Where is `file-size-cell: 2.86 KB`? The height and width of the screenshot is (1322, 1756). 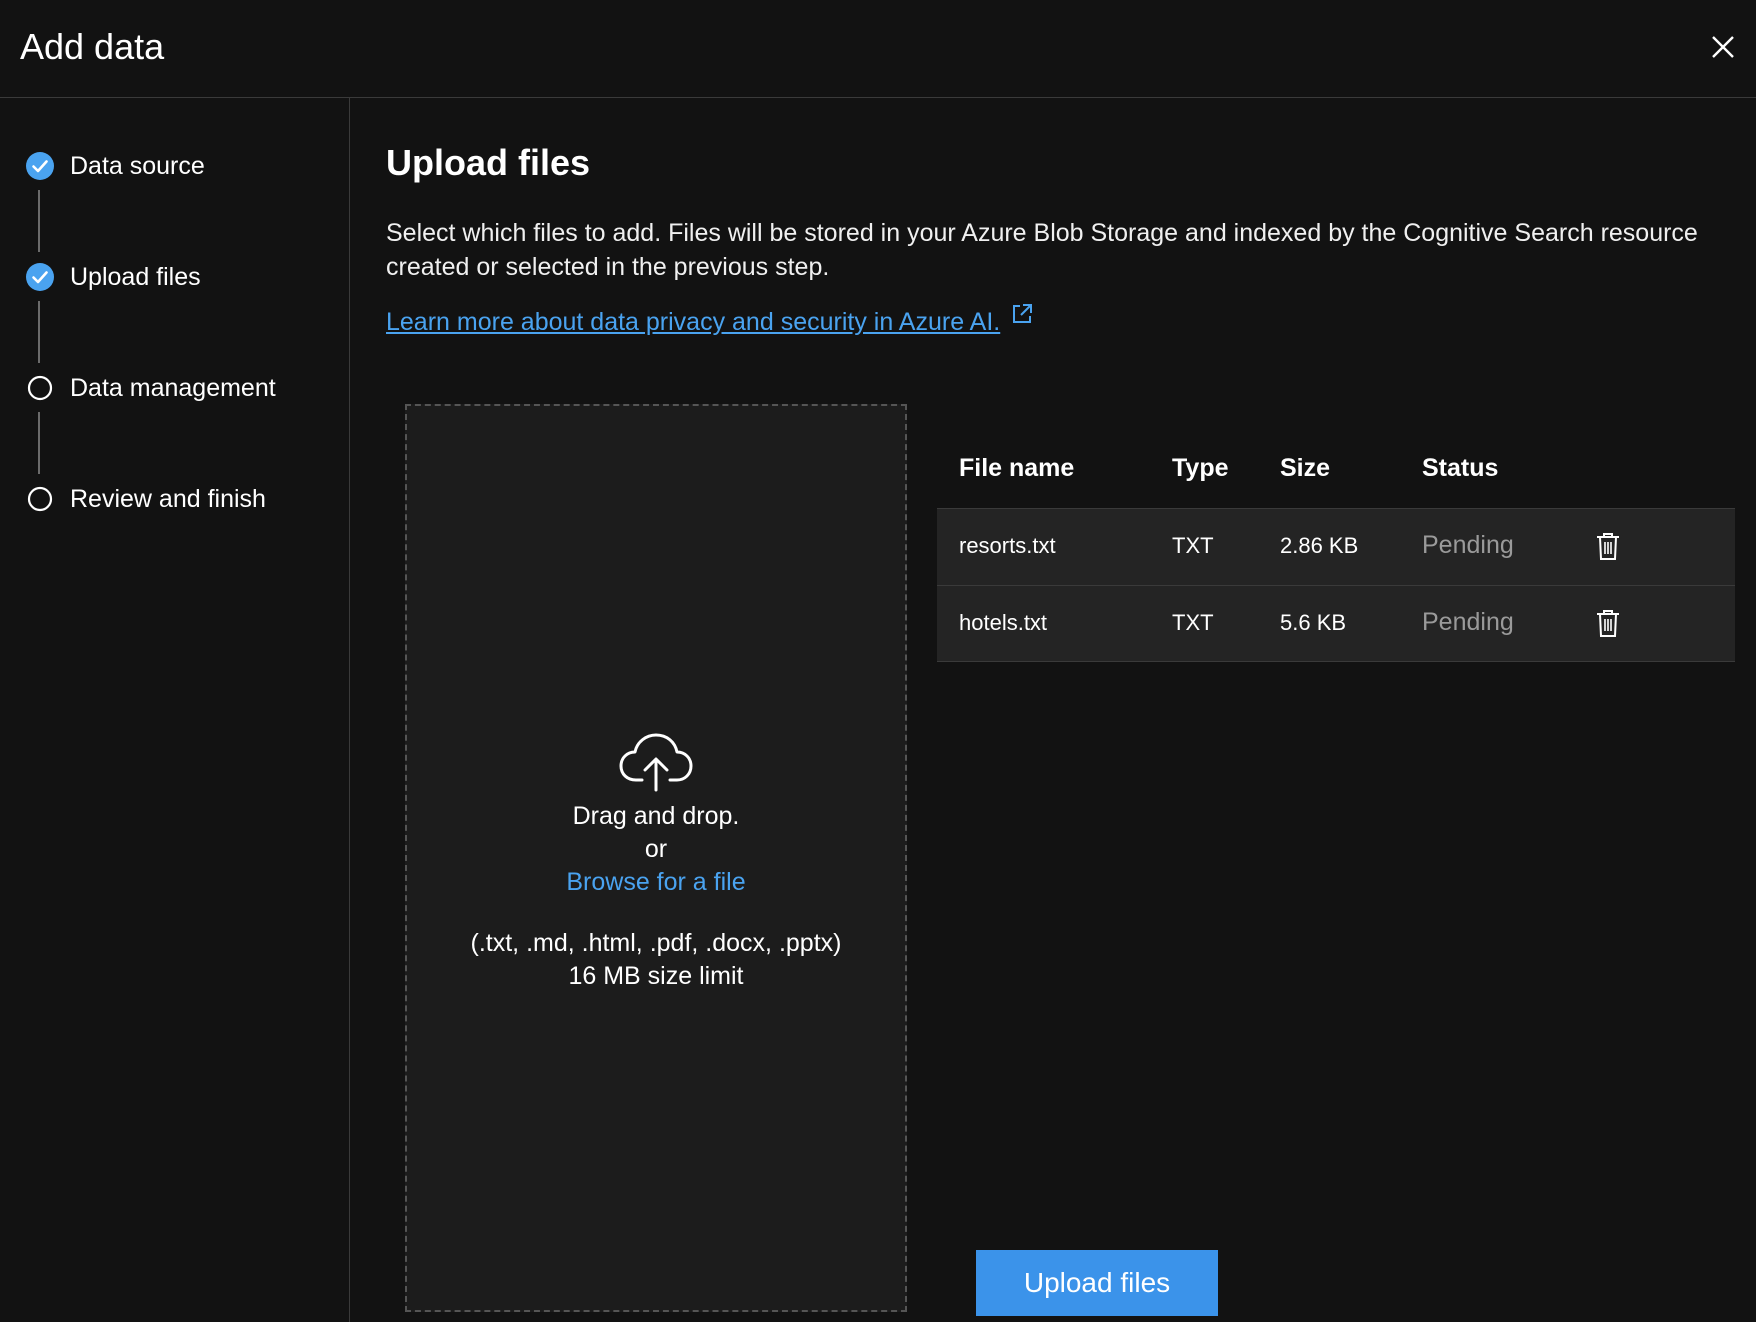 file-size-cell: 2.86 KB is located at coordinates (1319, 545).